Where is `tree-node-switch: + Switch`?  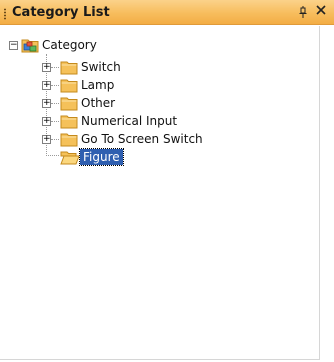 tree-node-switch: + Switch is located at coordinates (160, 67).